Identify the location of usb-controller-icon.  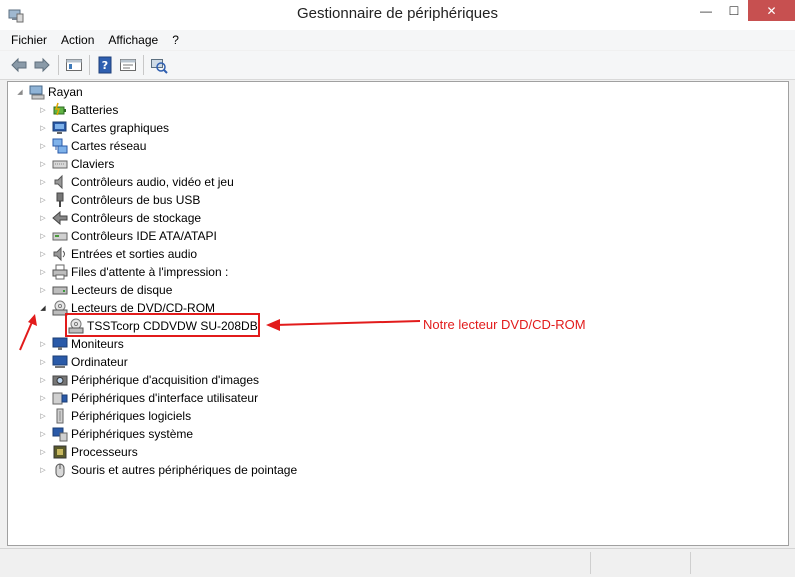
(60, 199).